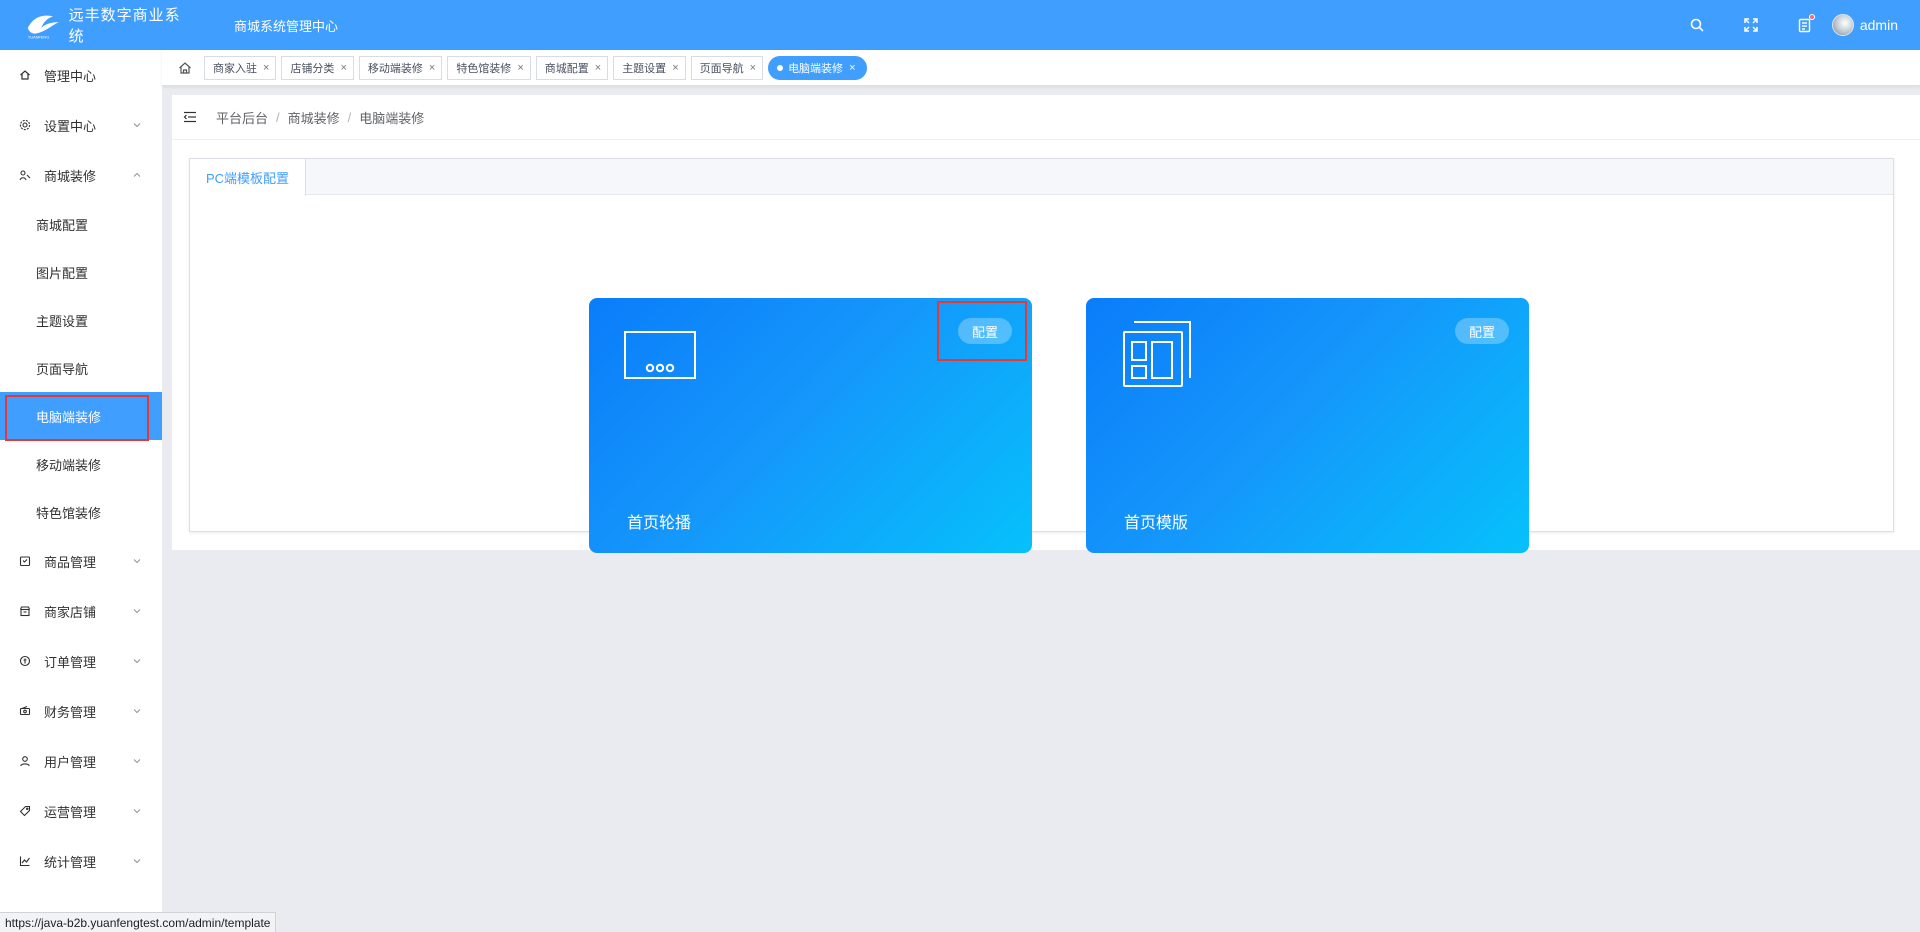 Image resolution: width=1920 pixels, height=932 pixels. I want to click on menu-fold-icon, so click(190, 117).